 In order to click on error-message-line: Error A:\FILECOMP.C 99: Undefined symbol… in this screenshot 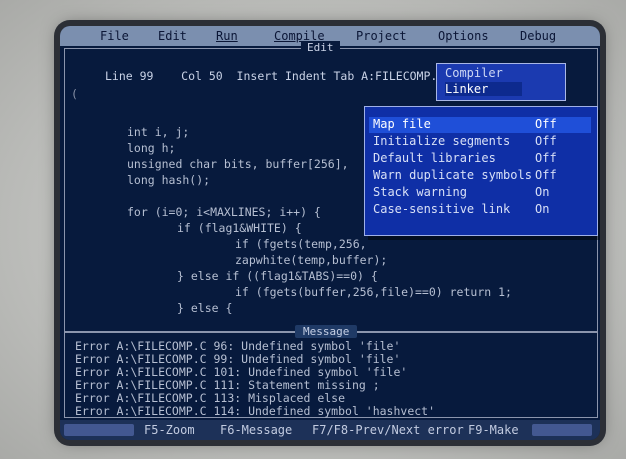, I will do `click(237, 359)`.